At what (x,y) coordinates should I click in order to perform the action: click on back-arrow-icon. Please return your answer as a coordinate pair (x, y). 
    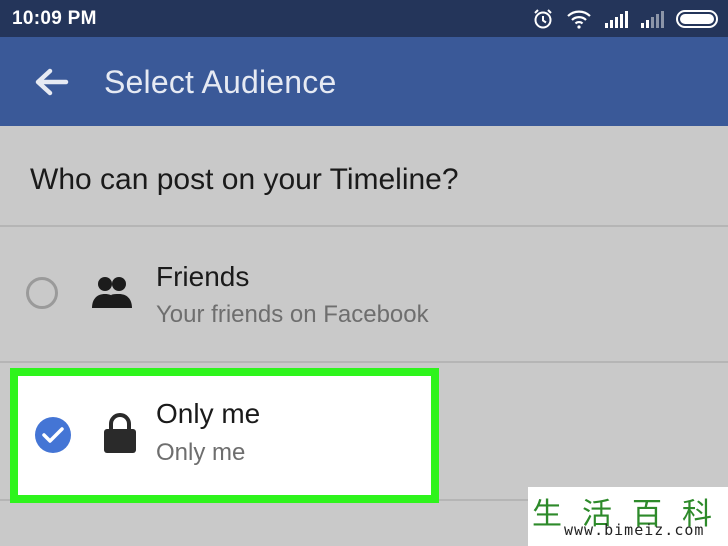
    Looking at the image, I should click on (52, 82).